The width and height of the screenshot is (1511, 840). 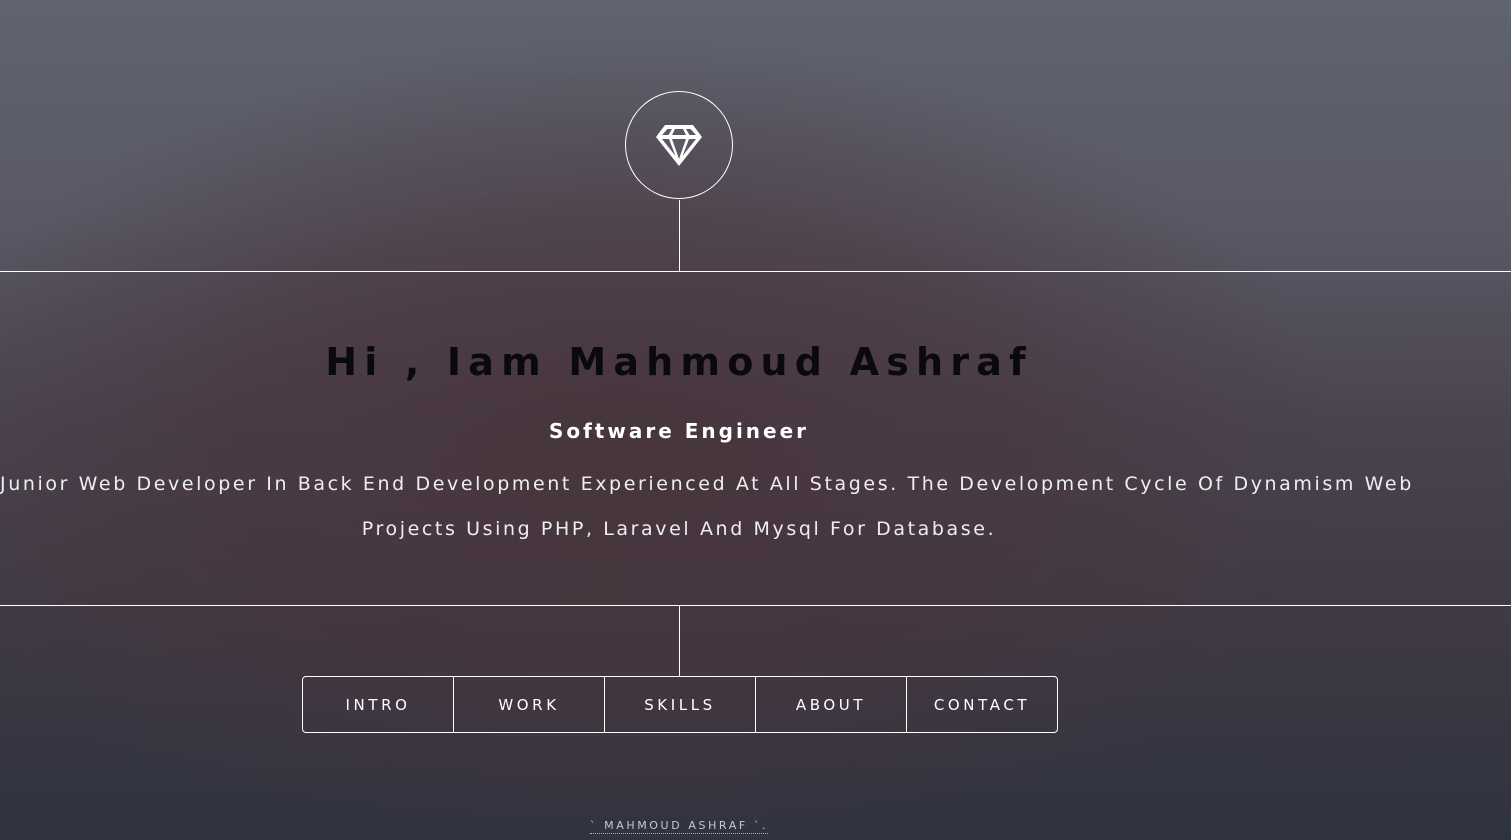 What do you see at coordinates (679, 362) in the screenshot?
I see `hero-headline: Hi , Iam Mahmoud Ashraf` at bounding box center [679, 362].